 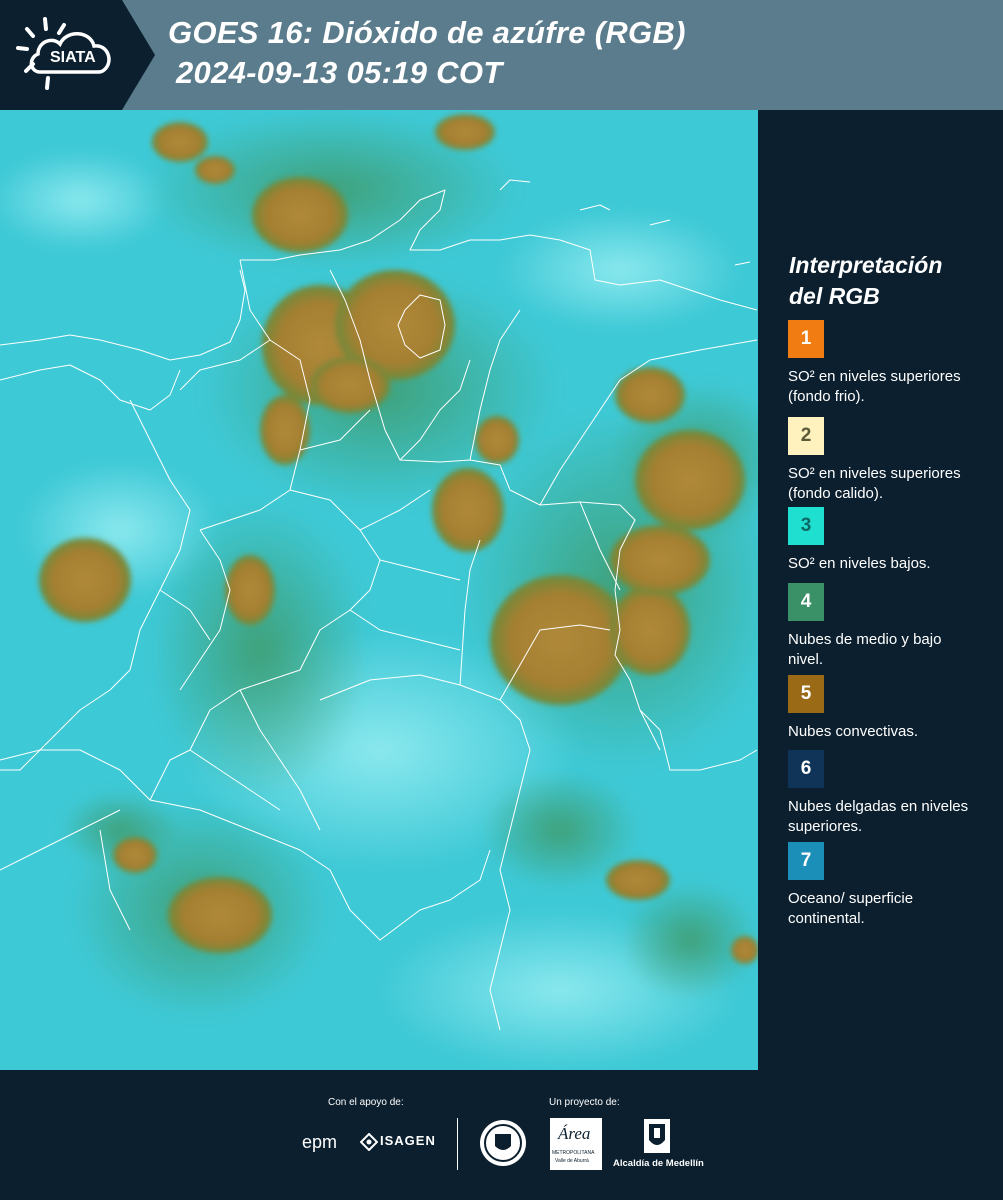 What do you see at coordinates (576, 1144) in the screenshot?
I see `area-metropolitana-logo: Área METROPOLITANA Valle de Aburrá` at bounding box center [576, 1144].